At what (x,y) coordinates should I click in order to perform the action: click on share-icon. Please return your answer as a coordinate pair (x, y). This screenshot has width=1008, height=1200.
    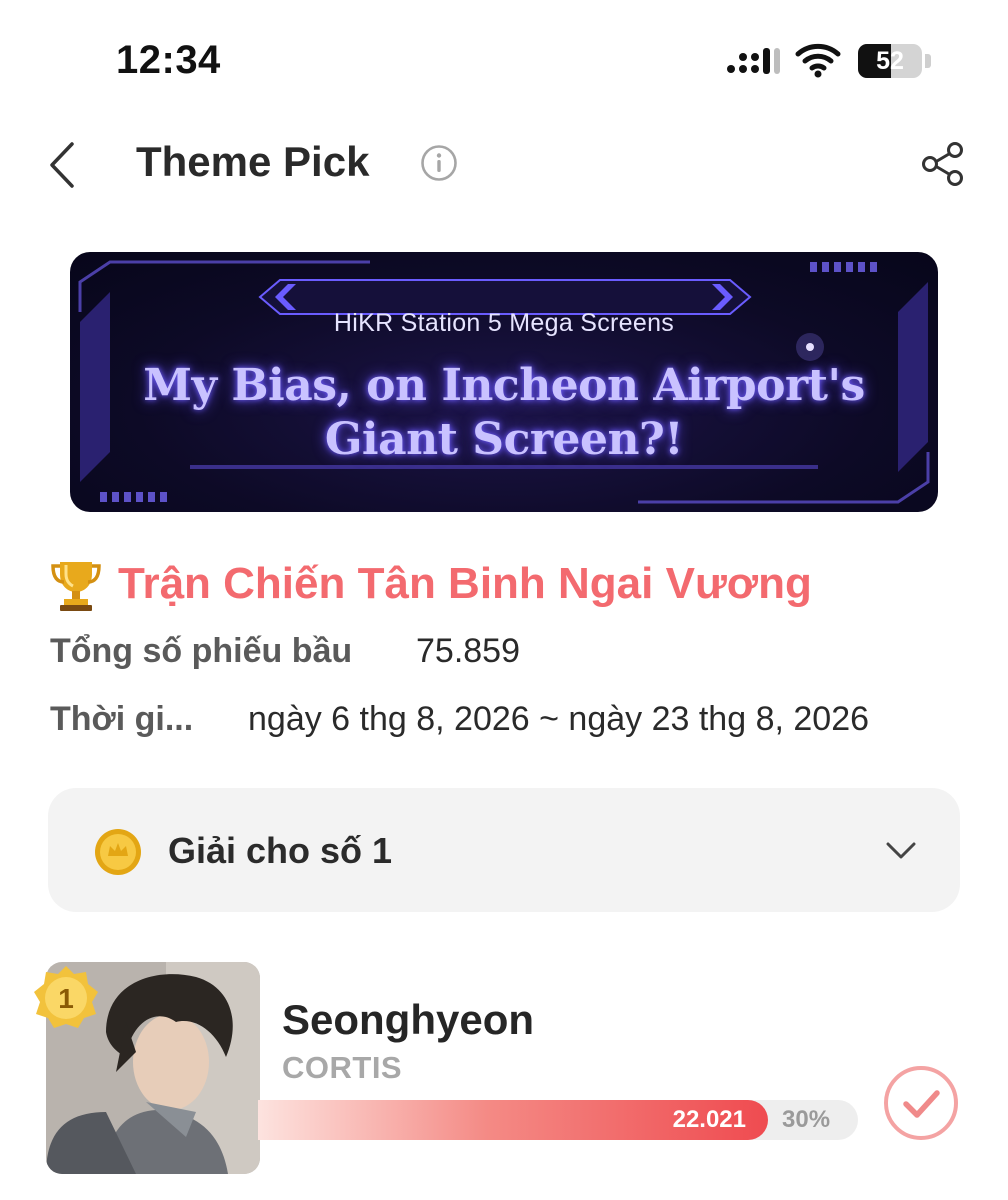
    Looking at the image, I should click on (942, 164).